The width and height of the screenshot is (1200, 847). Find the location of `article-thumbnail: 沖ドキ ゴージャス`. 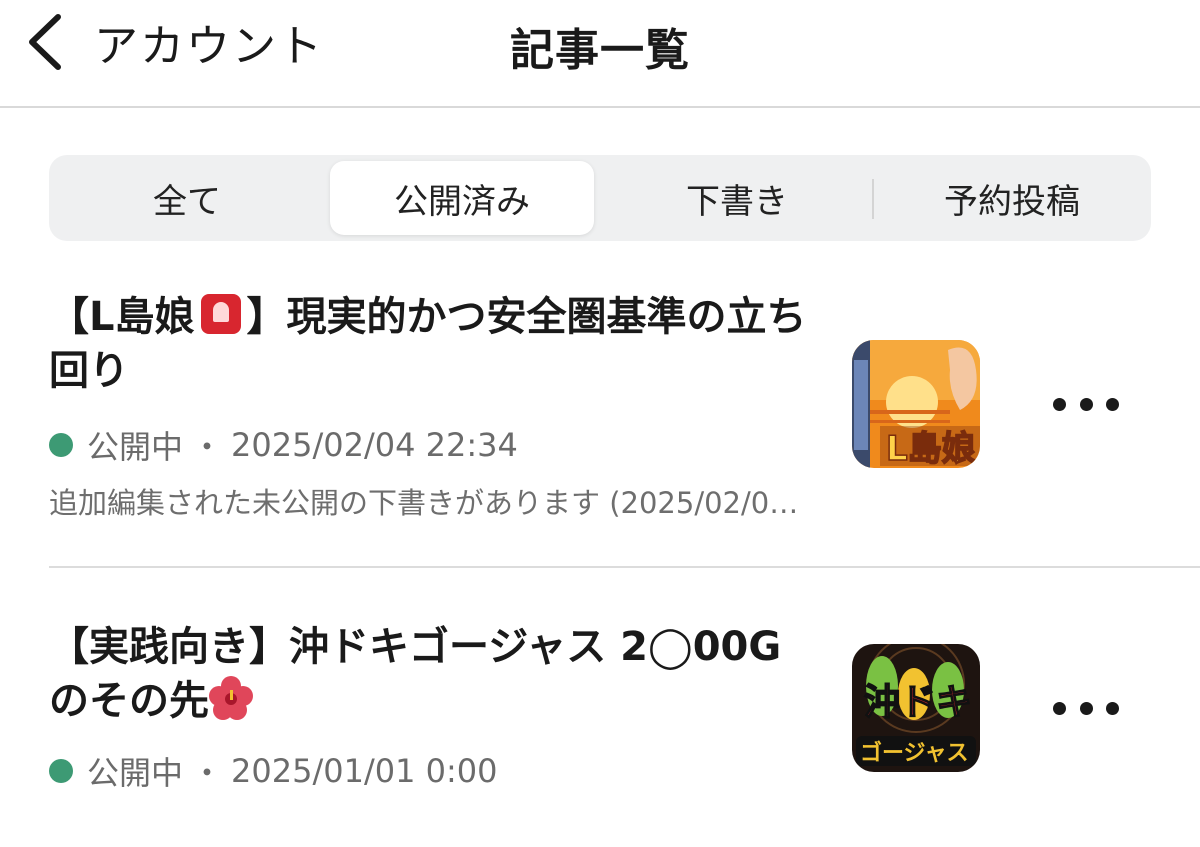

article-thumbnail: 沖ドキ ゴージャス is located at coordinates (916, 708).